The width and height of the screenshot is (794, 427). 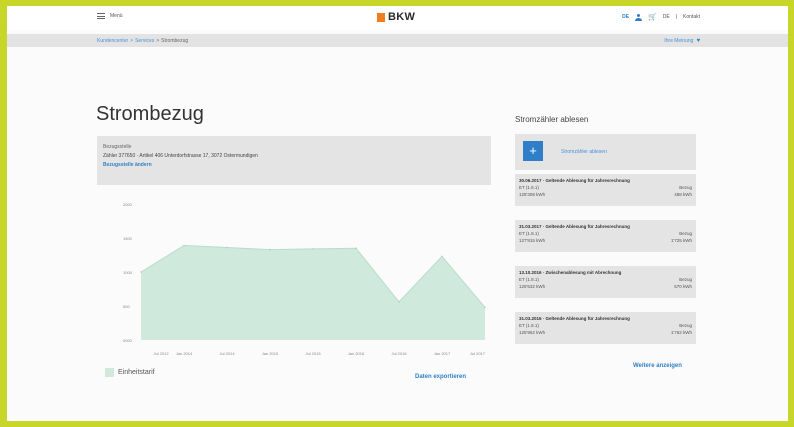 What do you see at coordinates (128, 340) in the screenshot?
I see `y-tick-label: 0000` at bounding box center [128, 340].